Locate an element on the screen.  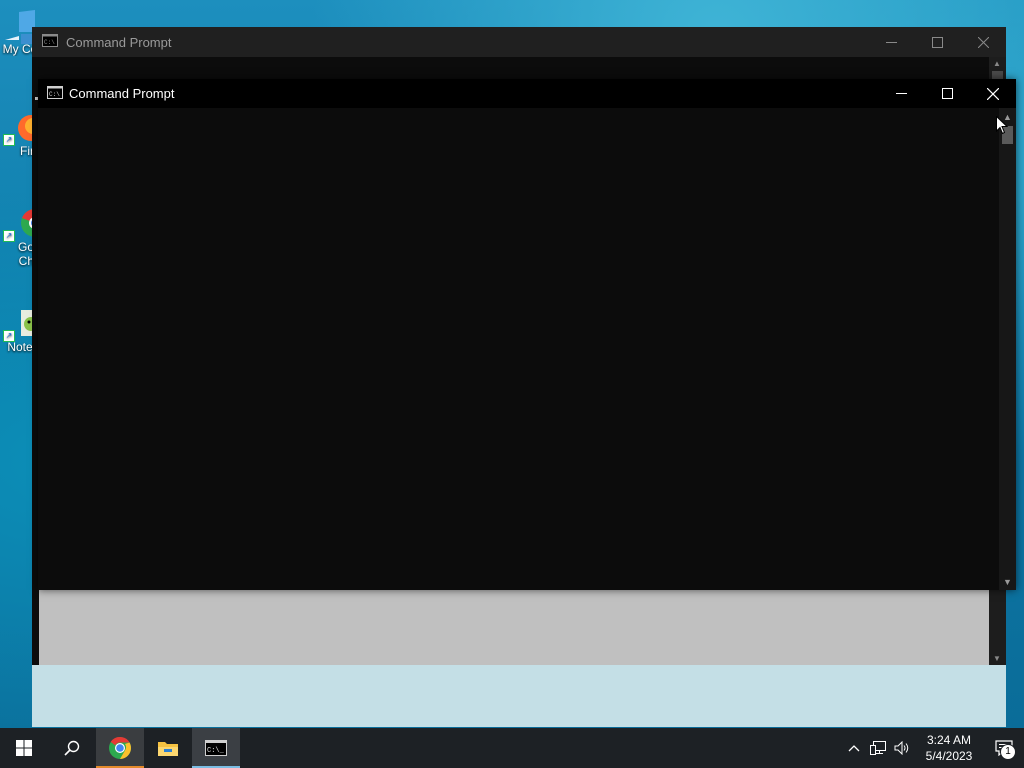
clock-time: 3:24 AM is located at coordinates (949, 740).